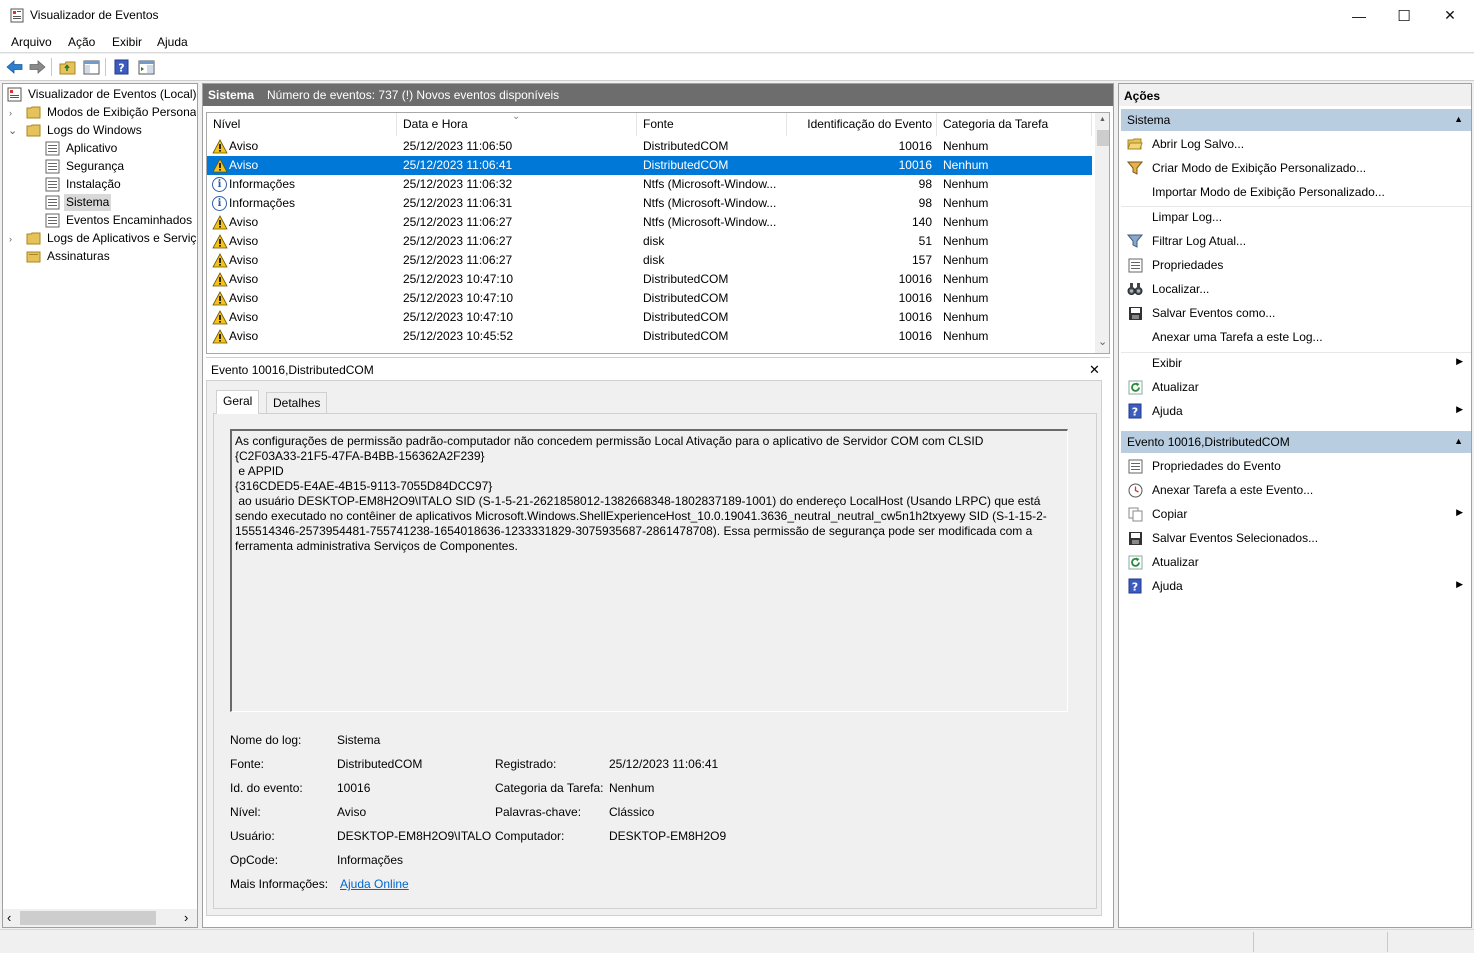 Image resolution: width=1474 pixels, height=953 pixels. Describe the element at coordinates (1135, 217) in the screenshot. I see `blank-icon` at that location.